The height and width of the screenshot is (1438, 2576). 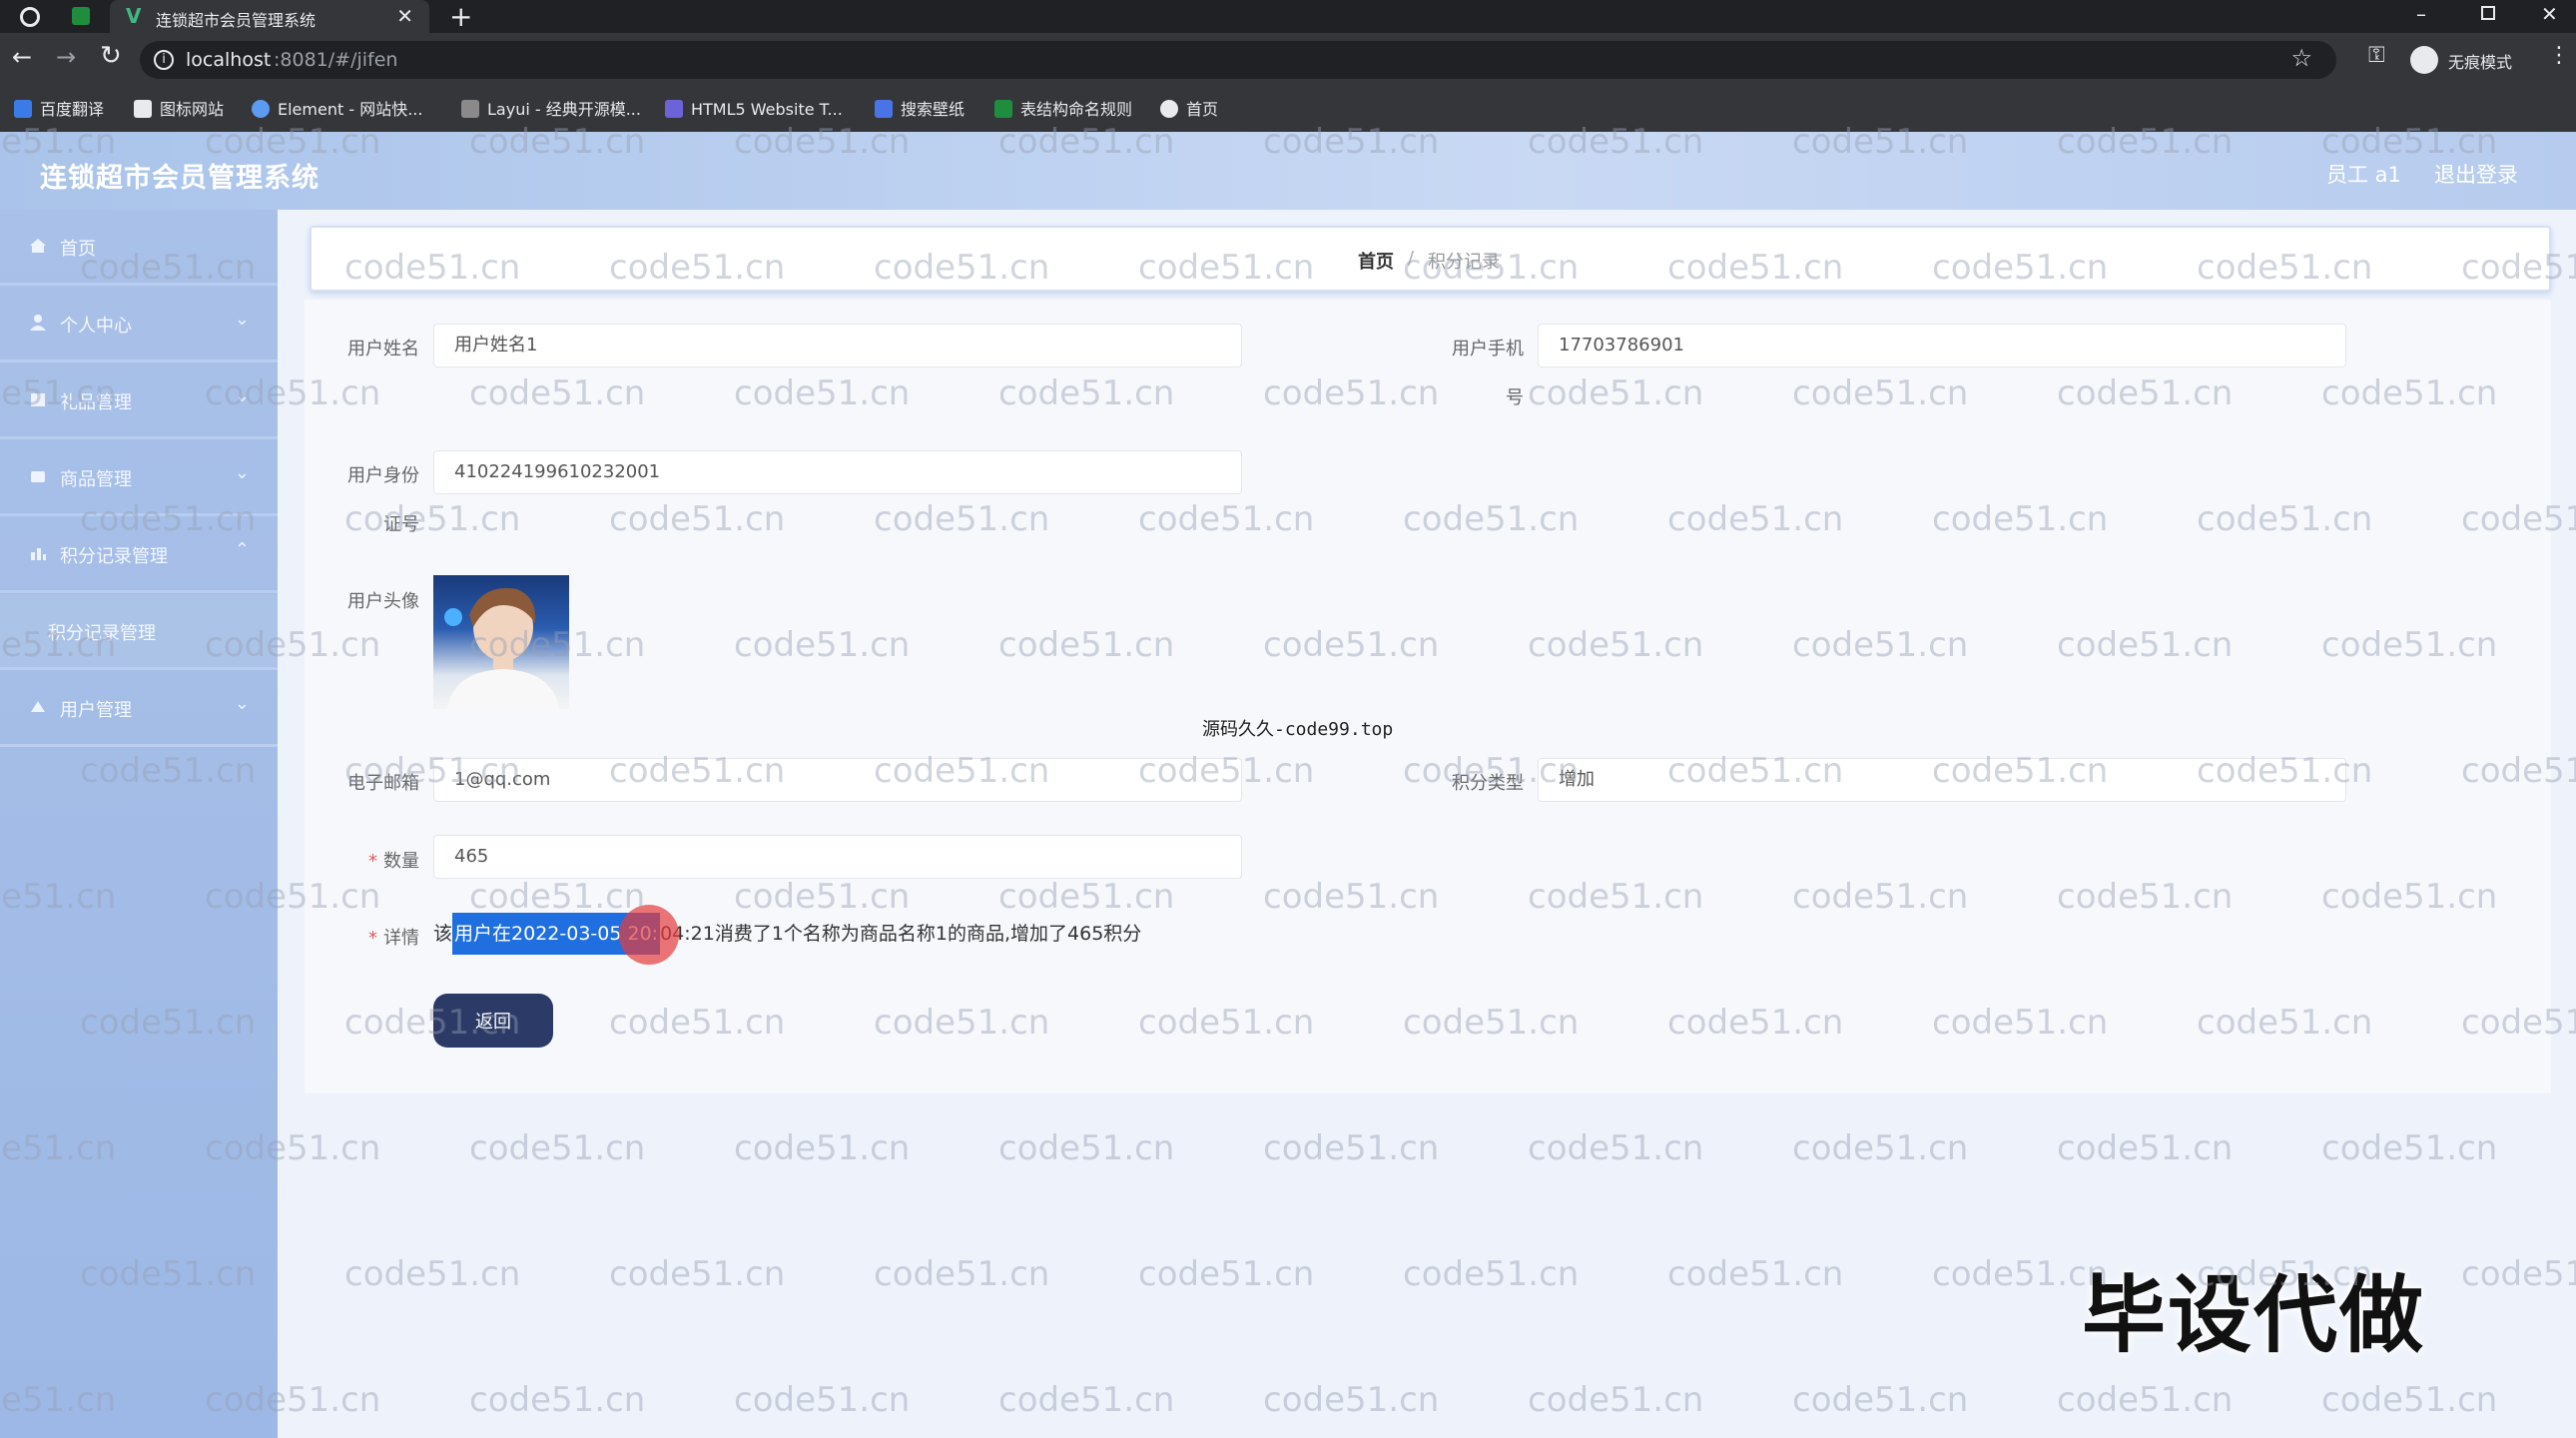 I want to click on breadcrumb-home: 首页, so click(x=1376, y=261).